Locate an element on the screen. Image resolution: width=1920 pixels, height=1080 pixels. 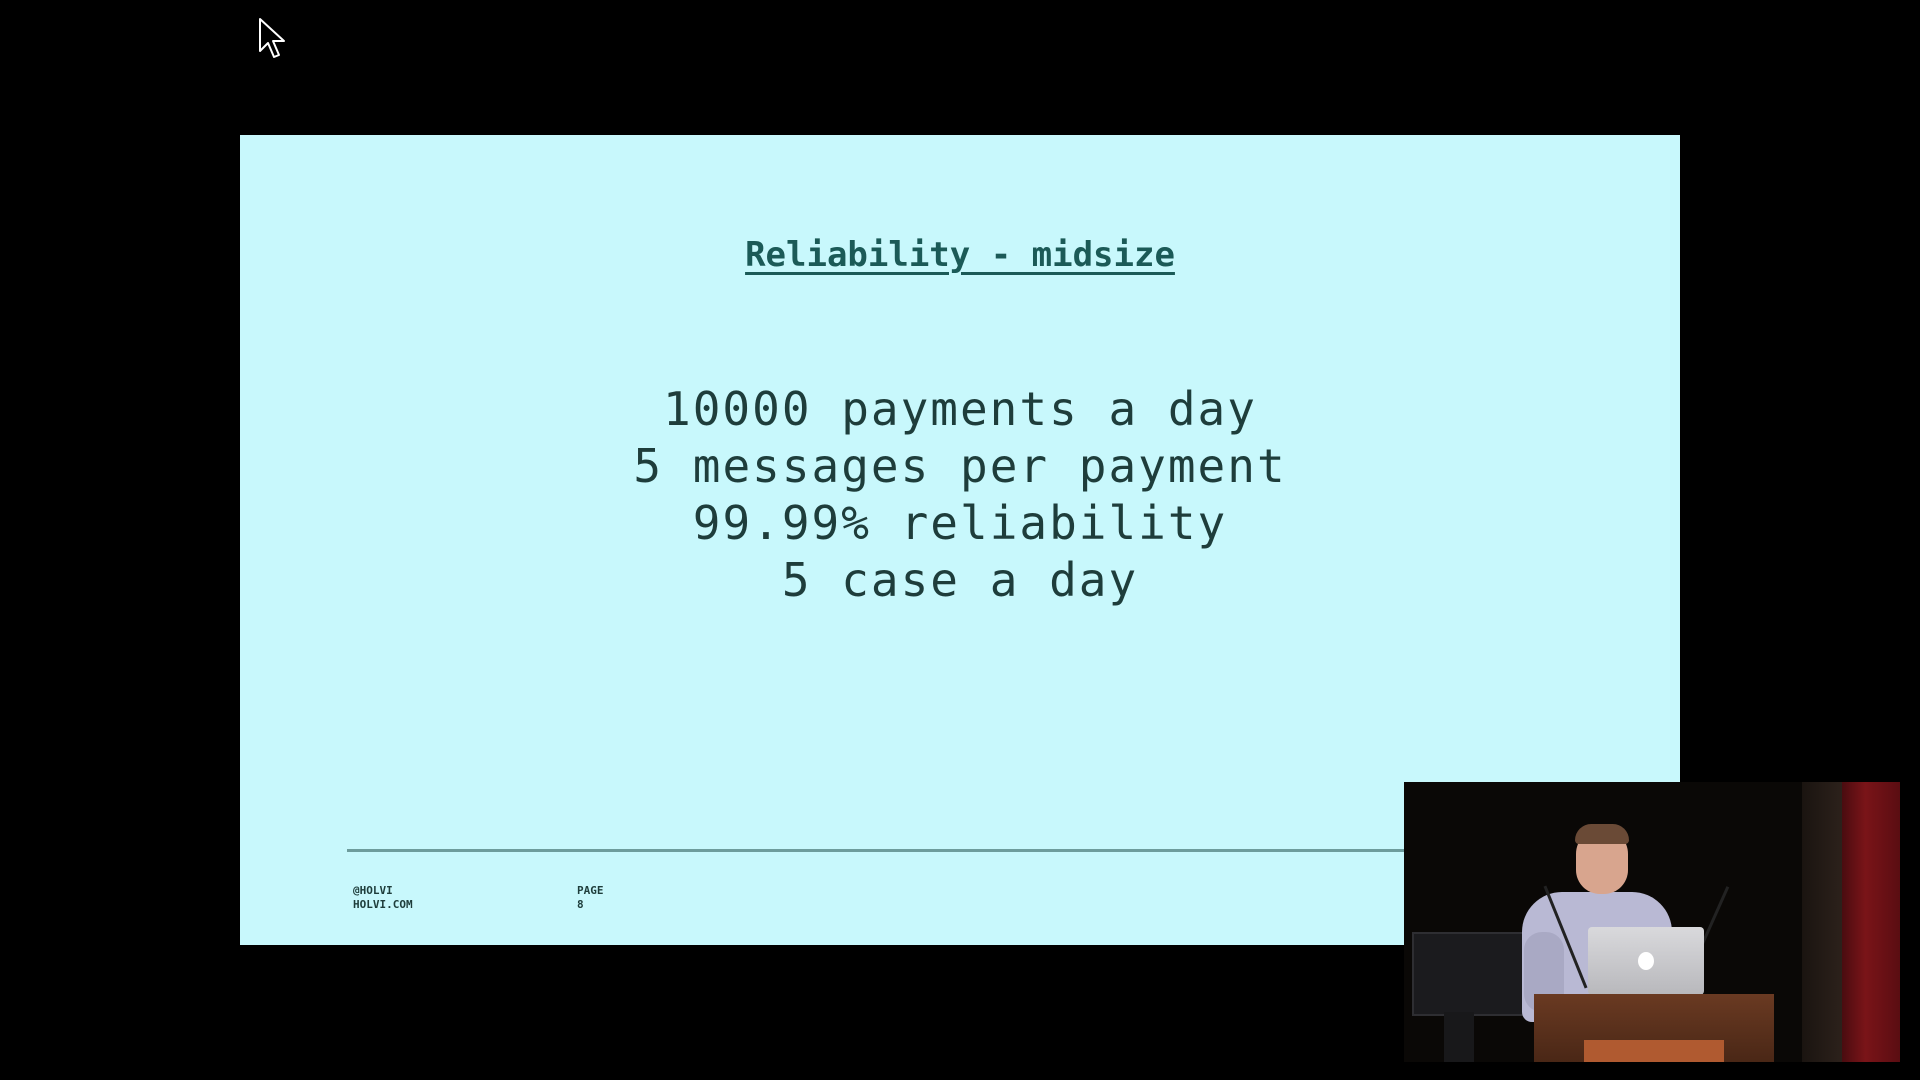
footer-handle: @HOLVI is located at coordinates (373, 890).